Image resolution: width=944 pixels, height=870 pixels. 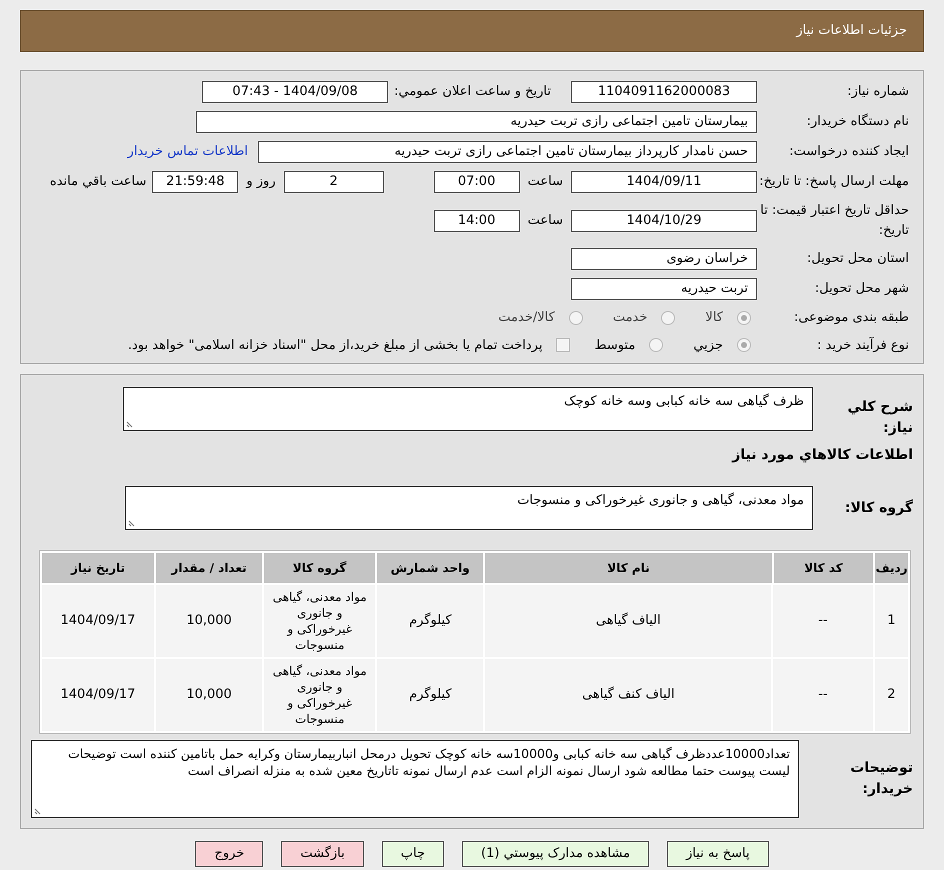 What do you see at coordinates (630, 318) in the screenshot?
I see `radio-label: خدمت` at bounding box center [630, 318].